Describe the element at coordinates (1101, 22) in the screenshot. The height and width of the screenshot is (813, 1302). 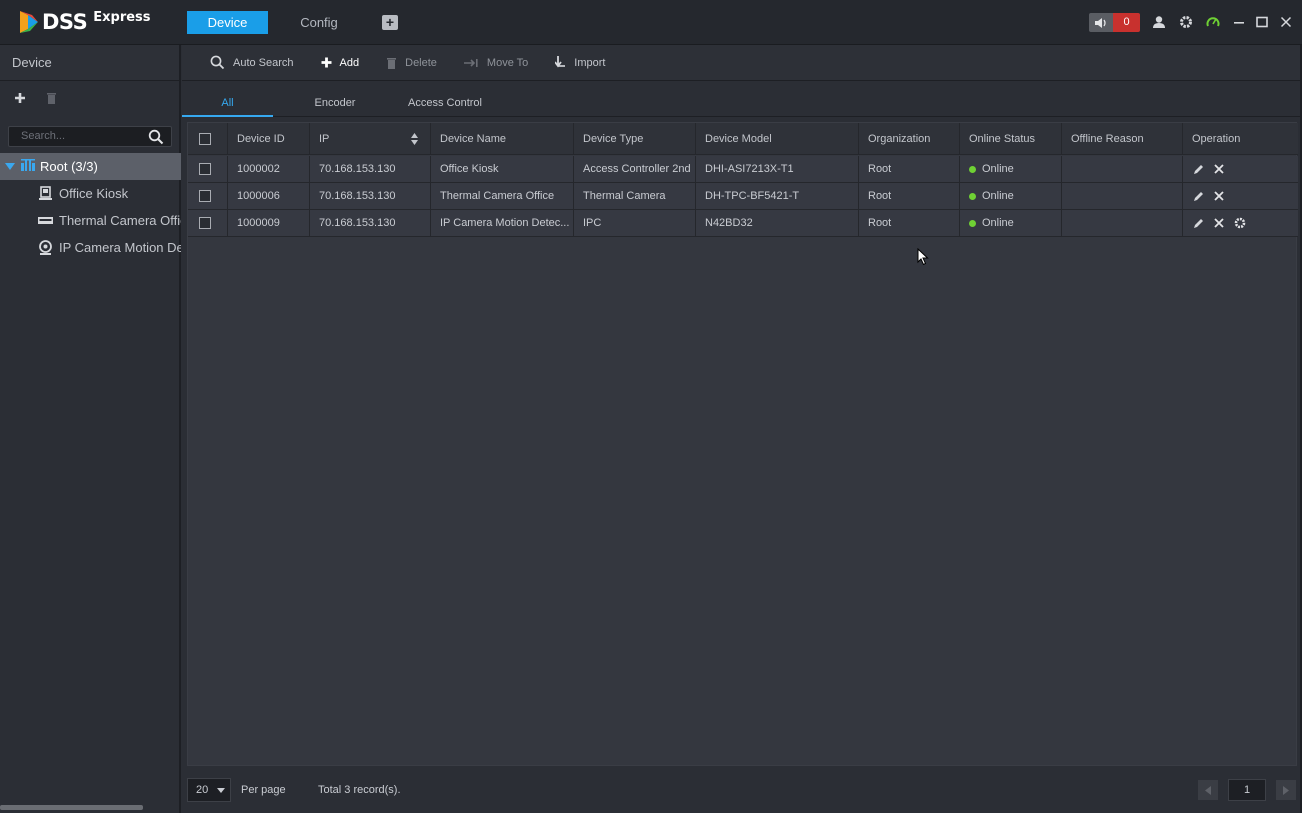
I see `speaker-icon` at that location.